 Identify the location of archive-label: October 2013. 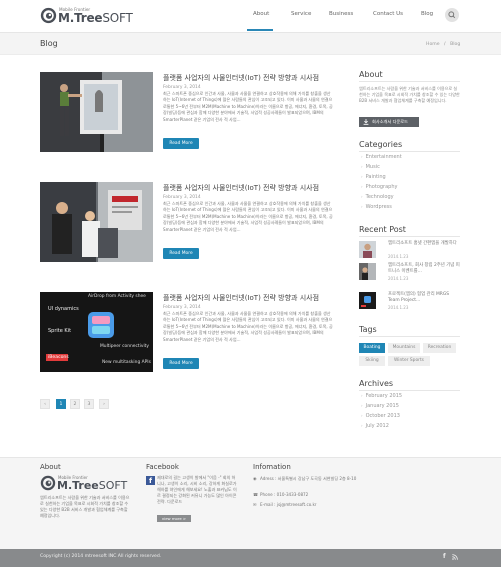
(382, 416).